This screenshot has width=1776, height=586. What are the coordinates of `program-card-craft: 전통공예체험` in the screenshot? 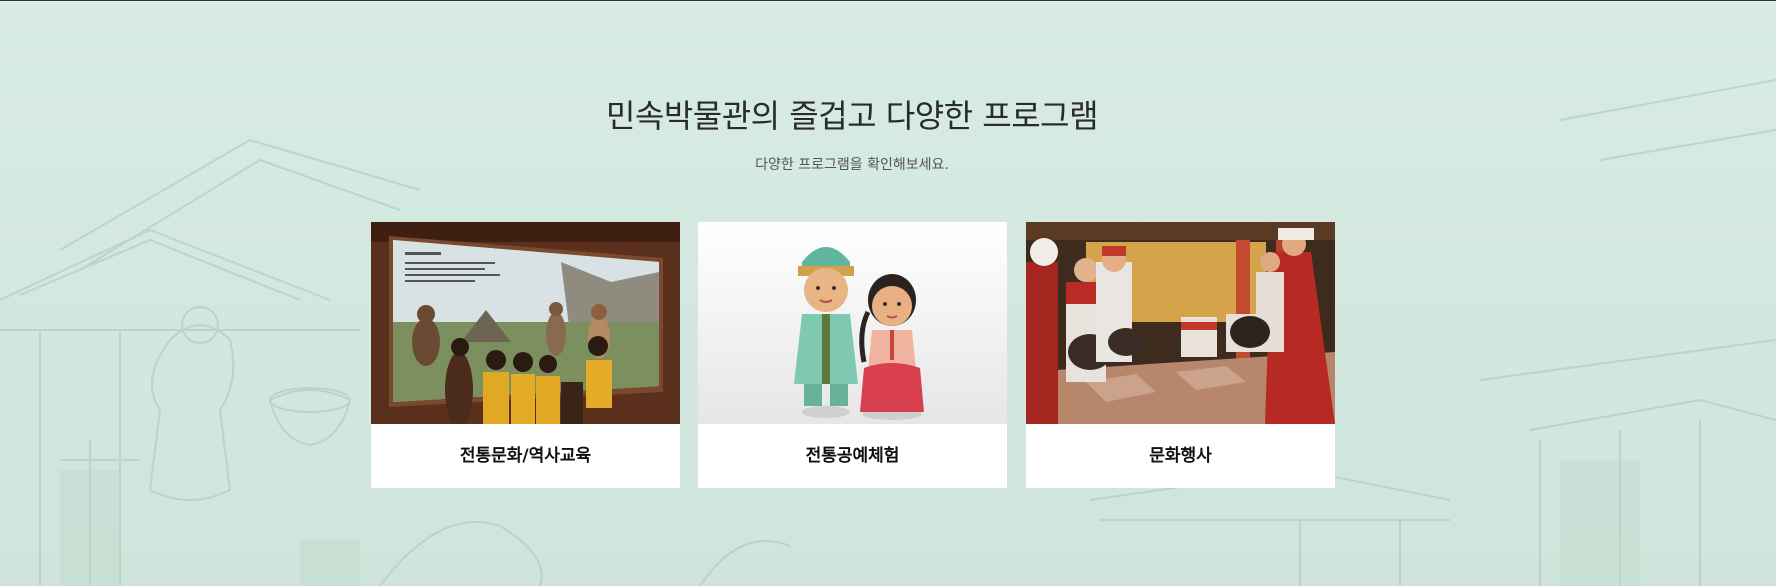 It's located at (852, 355).